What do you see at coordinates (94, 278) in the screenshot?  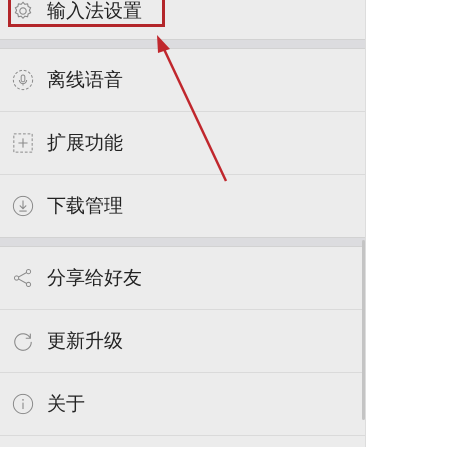 I see `menu-label: 分享给好友` at bounding box center [94, 278].